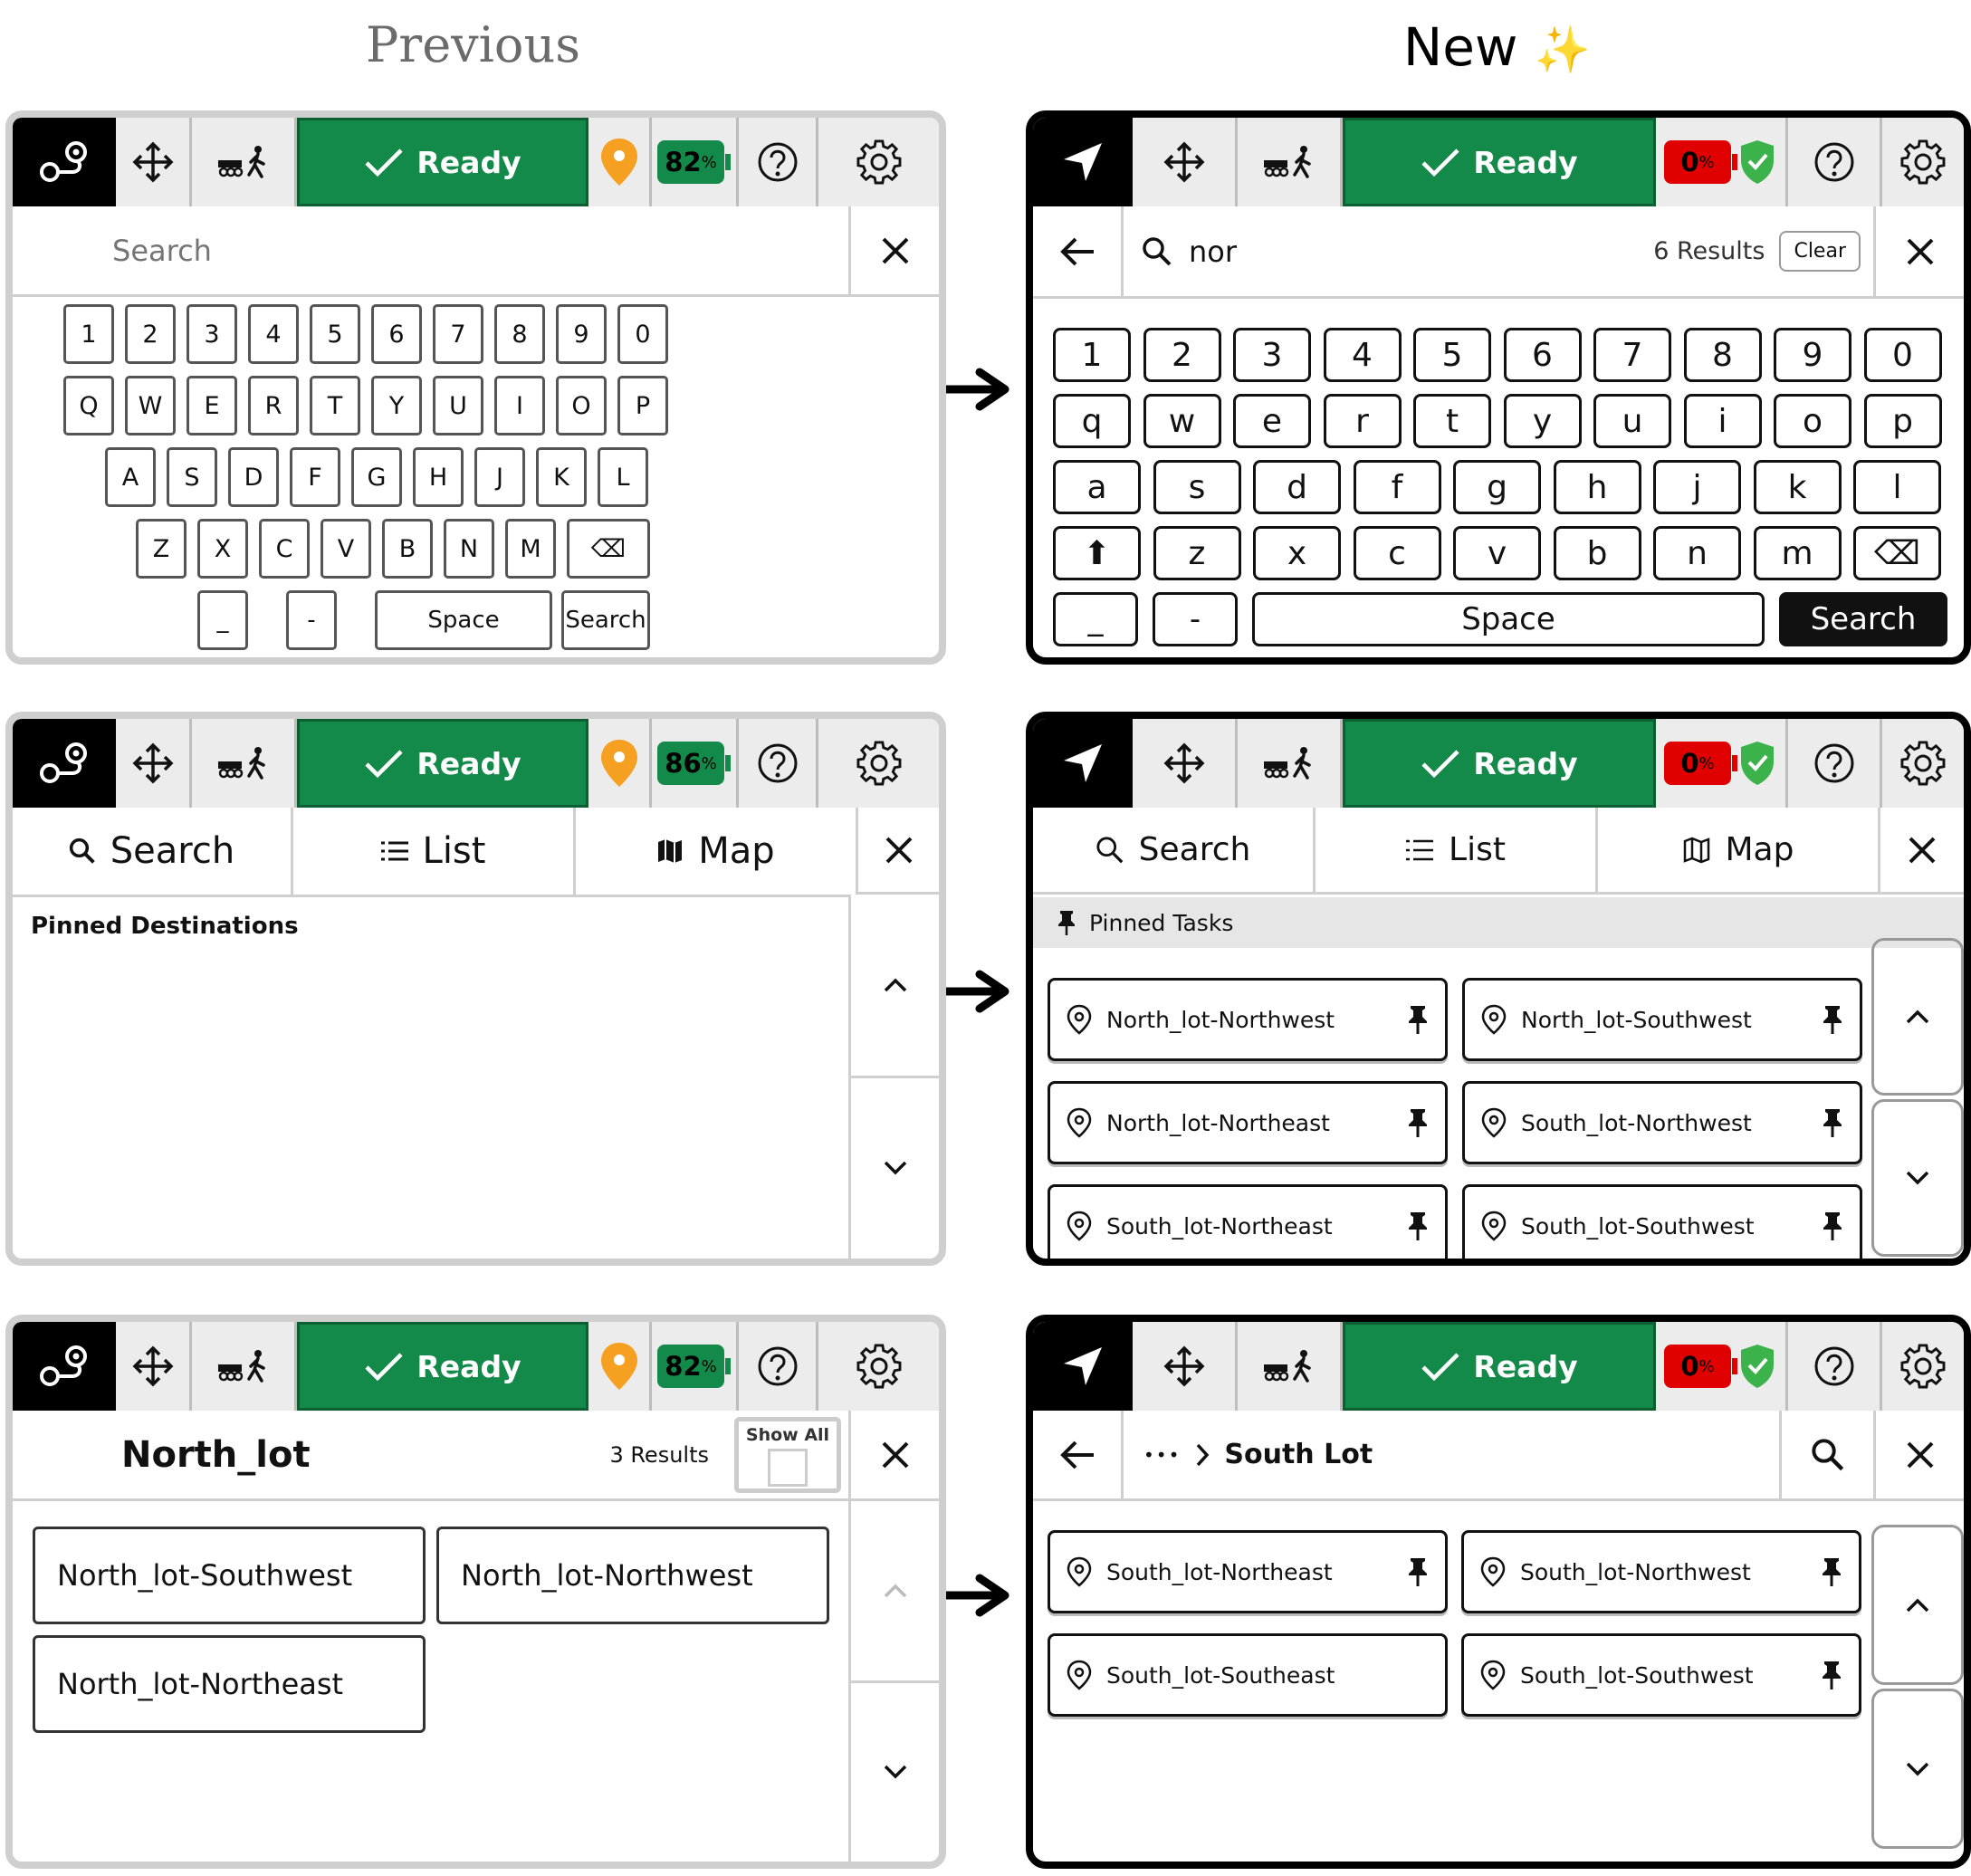  Describe the element at coordinates (315, 477) in the screenshot. I see `key: F` at that location.